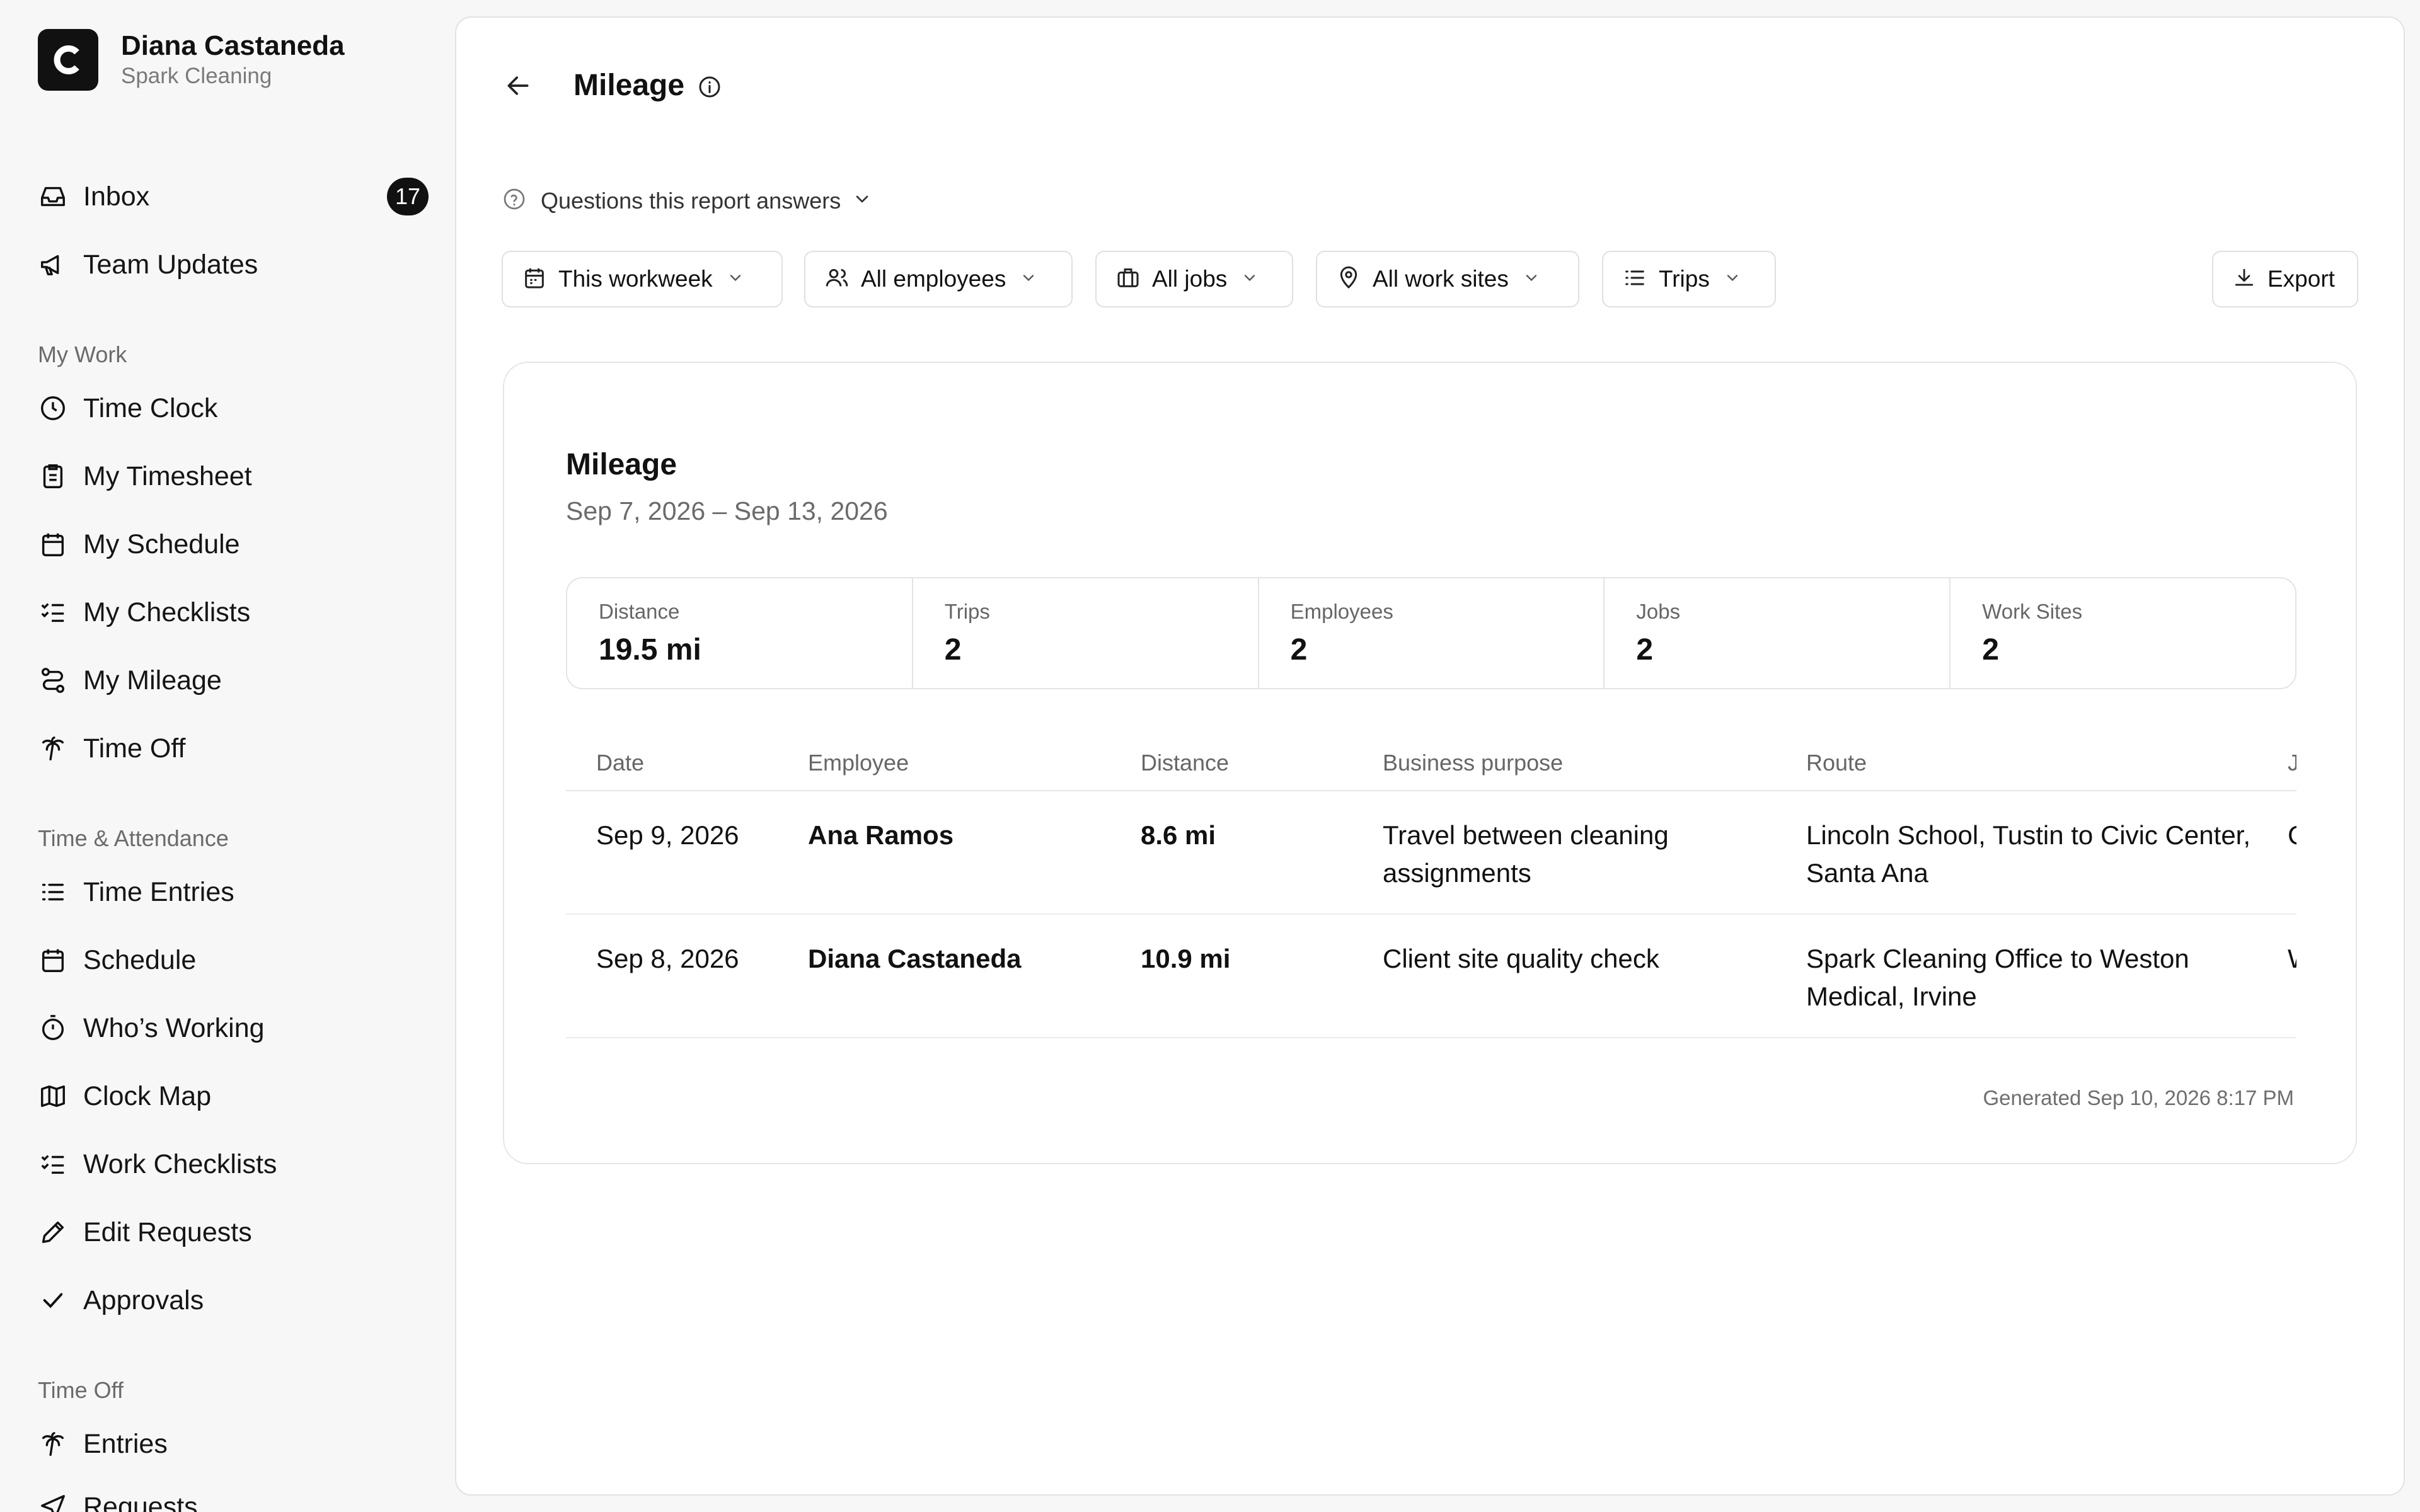 This screenshot has height=1512, width=2420. I want to click on sidebar-item-edit-requests: Edit Requests, so click(234, 1232).